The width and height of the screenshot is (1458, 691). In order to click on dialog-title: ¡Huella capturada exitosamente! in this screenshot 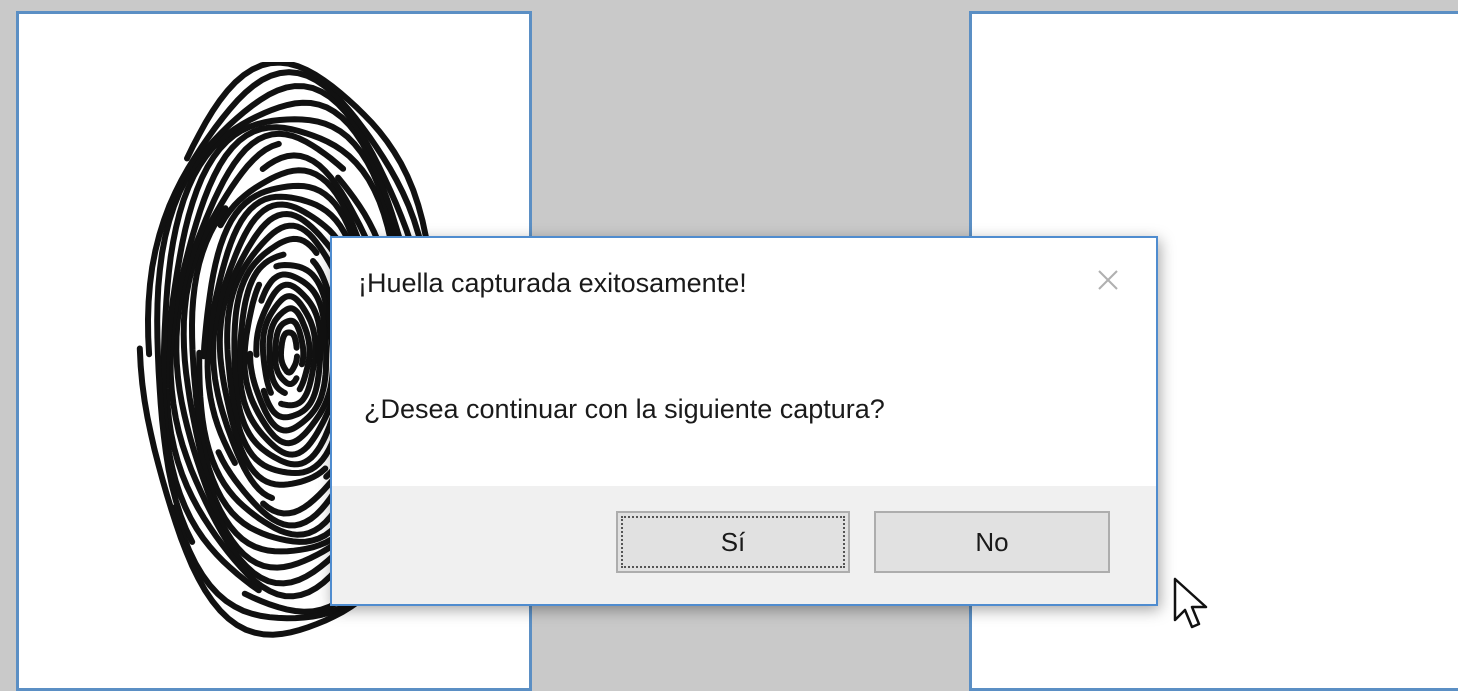, I will do `click(552, 283)`.